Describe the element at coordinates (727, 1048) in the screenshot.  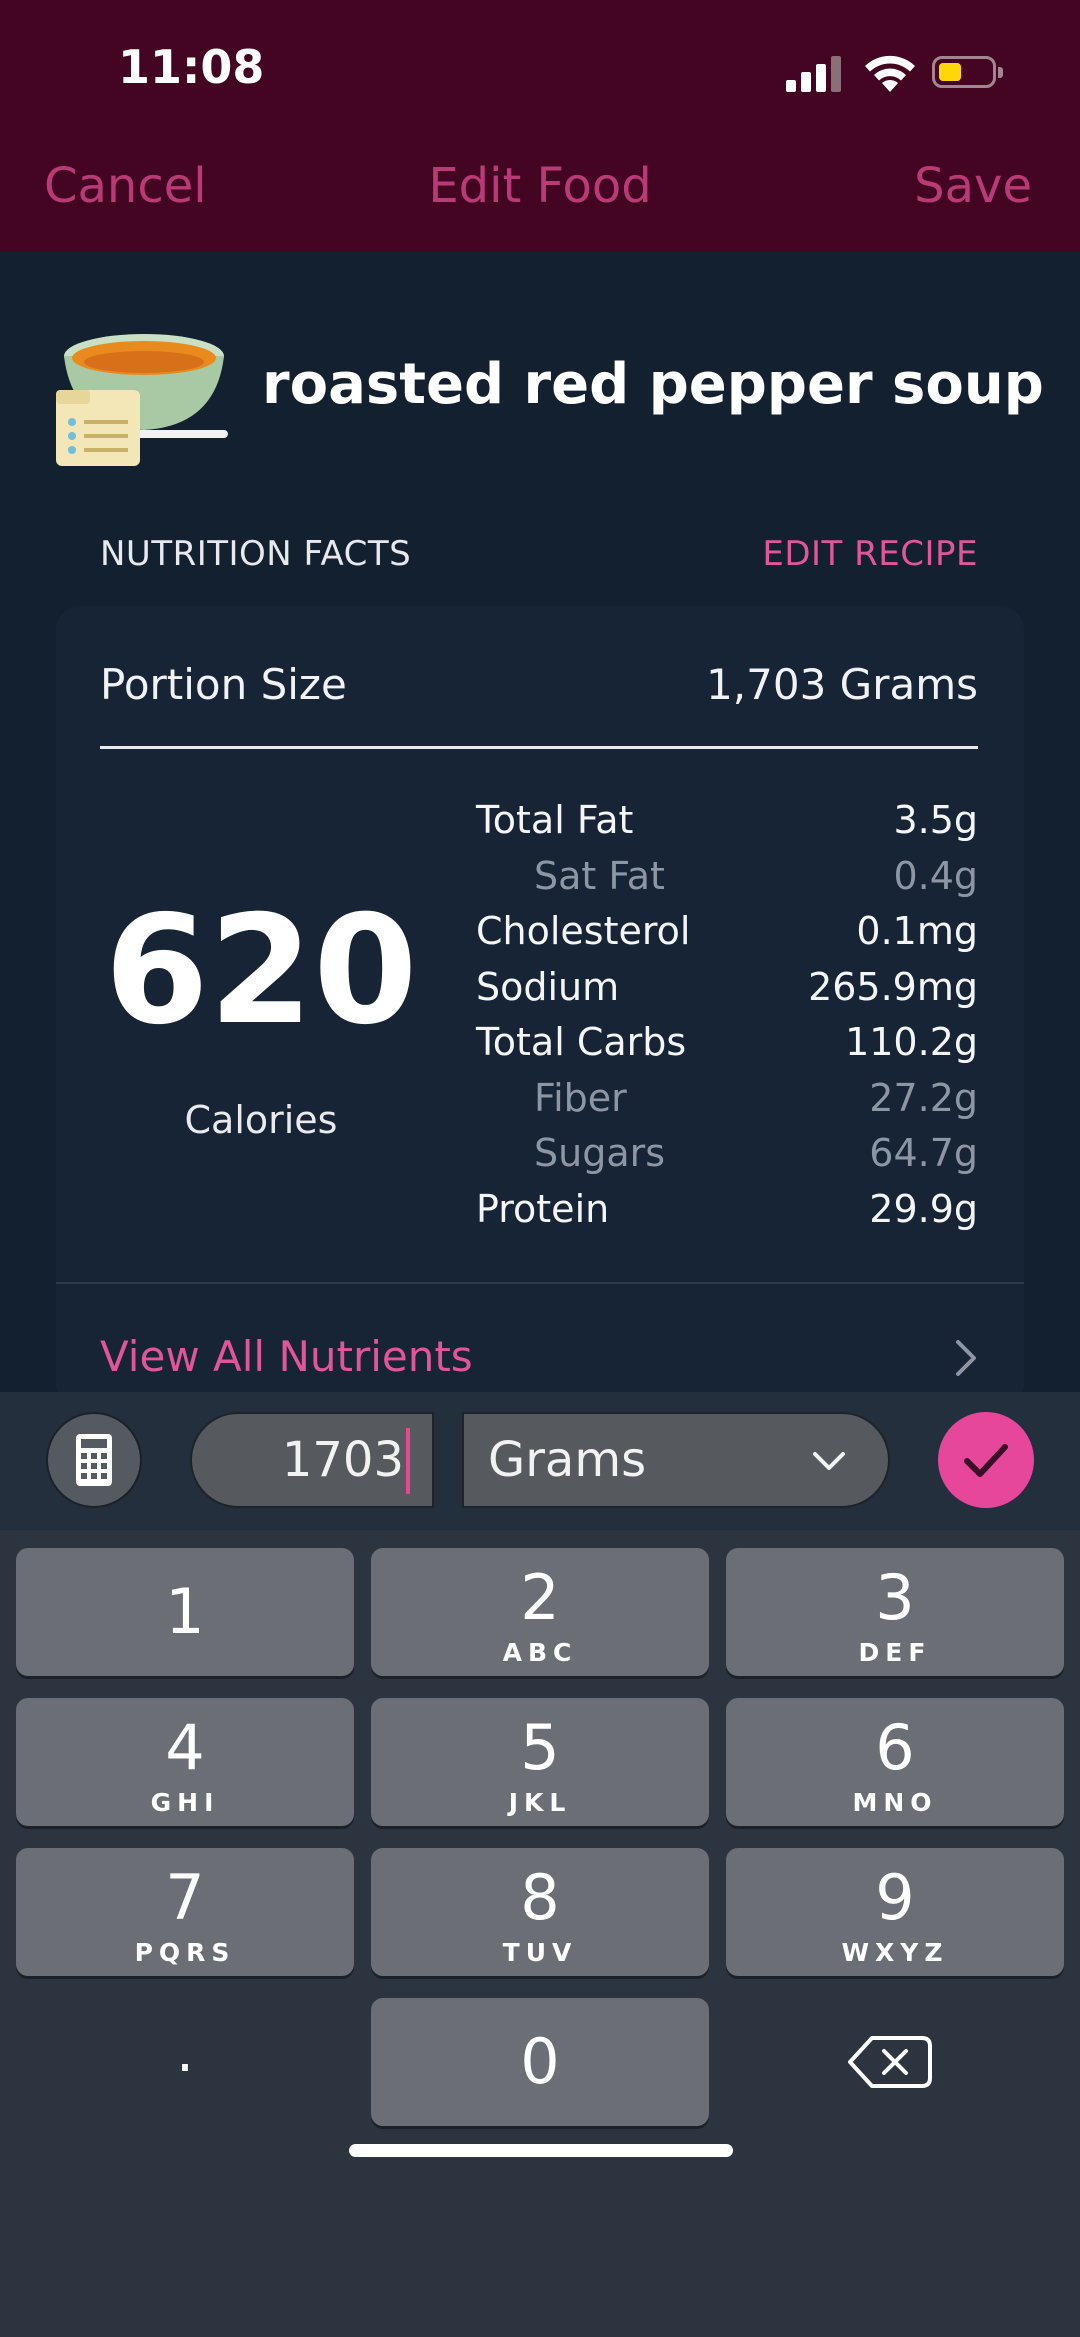
I see `nutrient-row-total-carbs: Total Carbs 110.2g` at that location.